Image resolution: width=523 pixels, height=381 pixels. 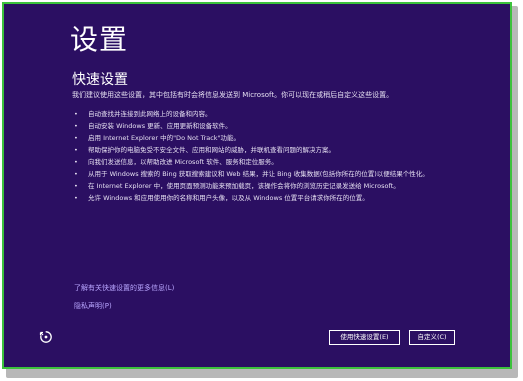 What do you see at coordinates (46, 337) in the screenshot?
I see `ease-of-access-icon` at bounding box center [46, 337].